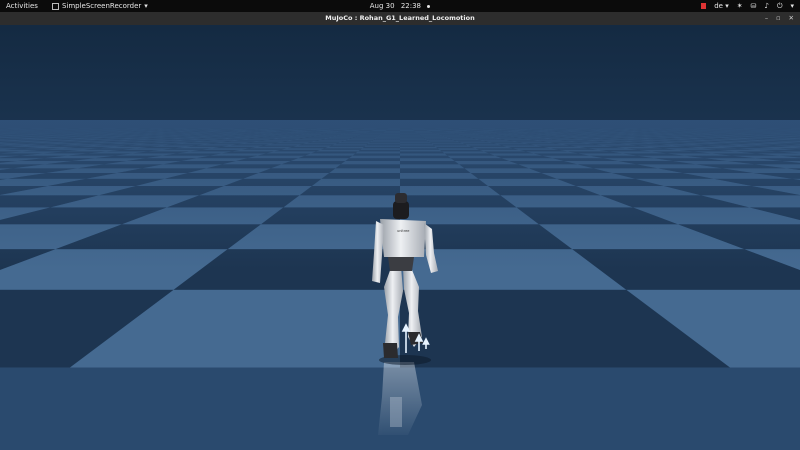  Describe the element at coordinates (766, 6) in the screenshot. I see `volume-icon: ♪` at that location.